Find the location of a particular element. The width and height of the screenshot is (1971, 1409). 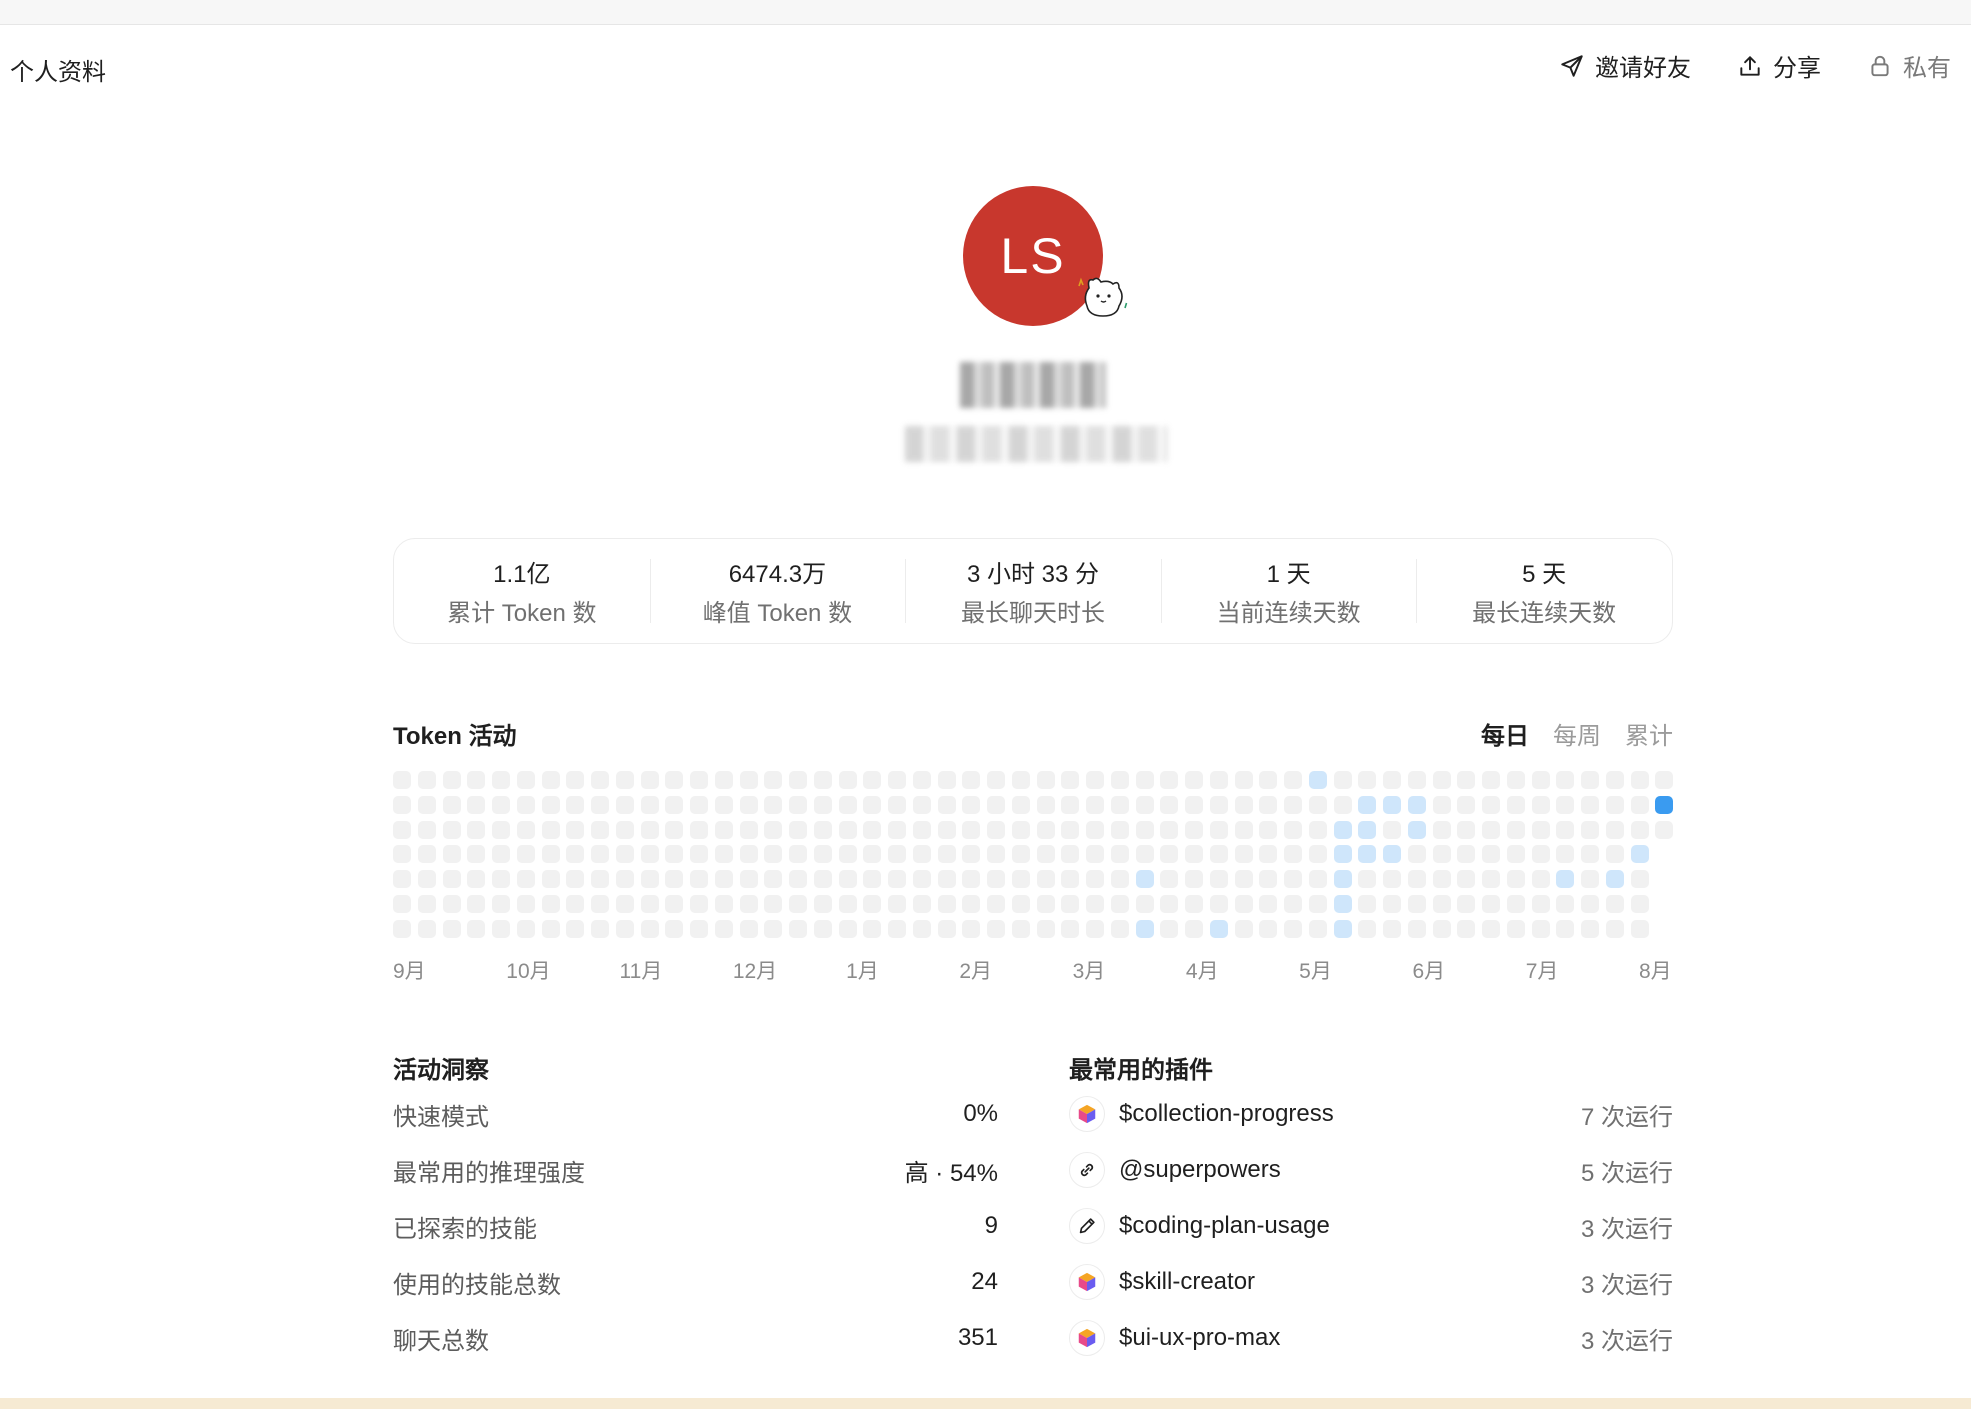

tab-daily: 每日 is located at coordinates (1505, 733).